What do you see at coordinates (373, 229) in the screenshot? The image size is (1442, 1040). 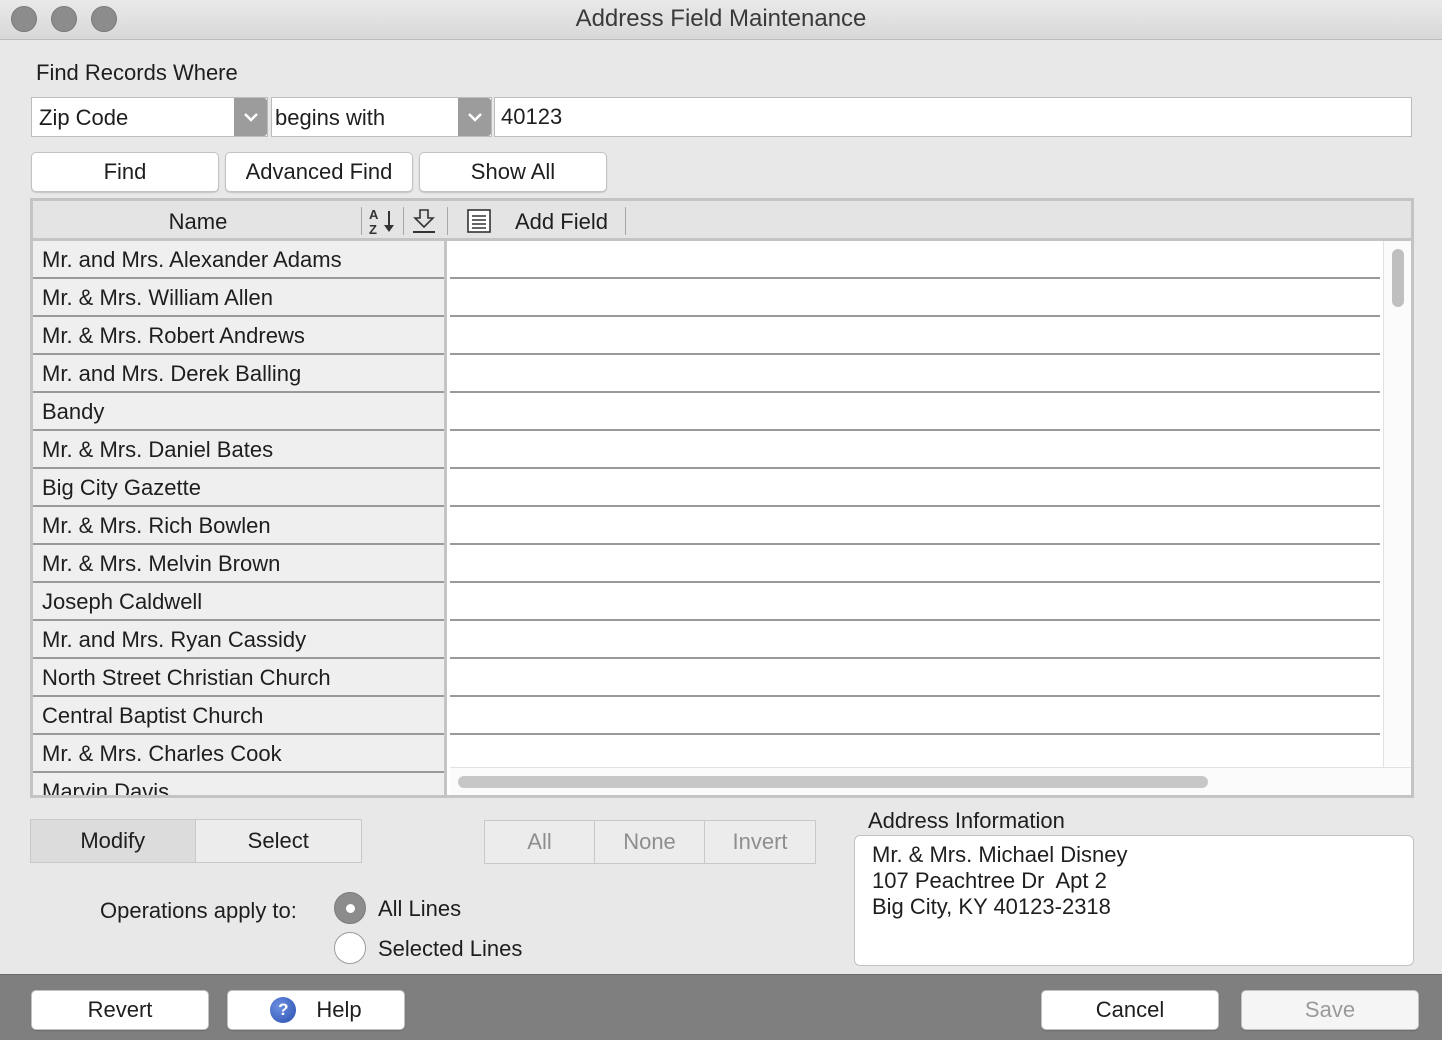 I see `svg-text: Z` at bounding box center [373, 229].